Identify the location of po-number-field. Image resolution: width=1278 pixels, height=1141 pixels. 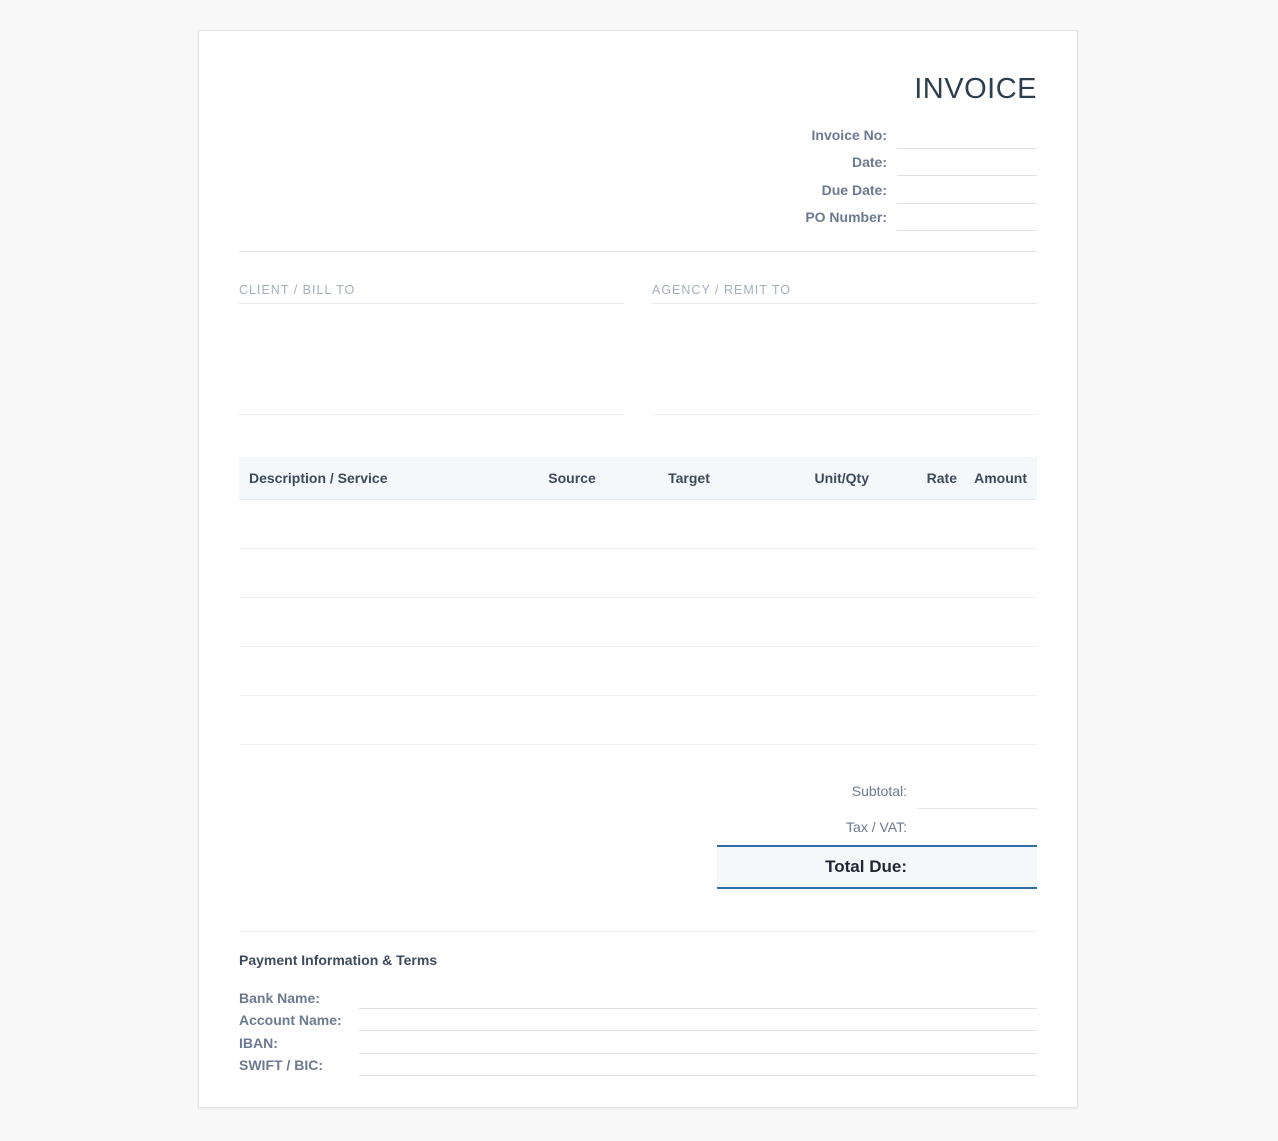
(967, 217).